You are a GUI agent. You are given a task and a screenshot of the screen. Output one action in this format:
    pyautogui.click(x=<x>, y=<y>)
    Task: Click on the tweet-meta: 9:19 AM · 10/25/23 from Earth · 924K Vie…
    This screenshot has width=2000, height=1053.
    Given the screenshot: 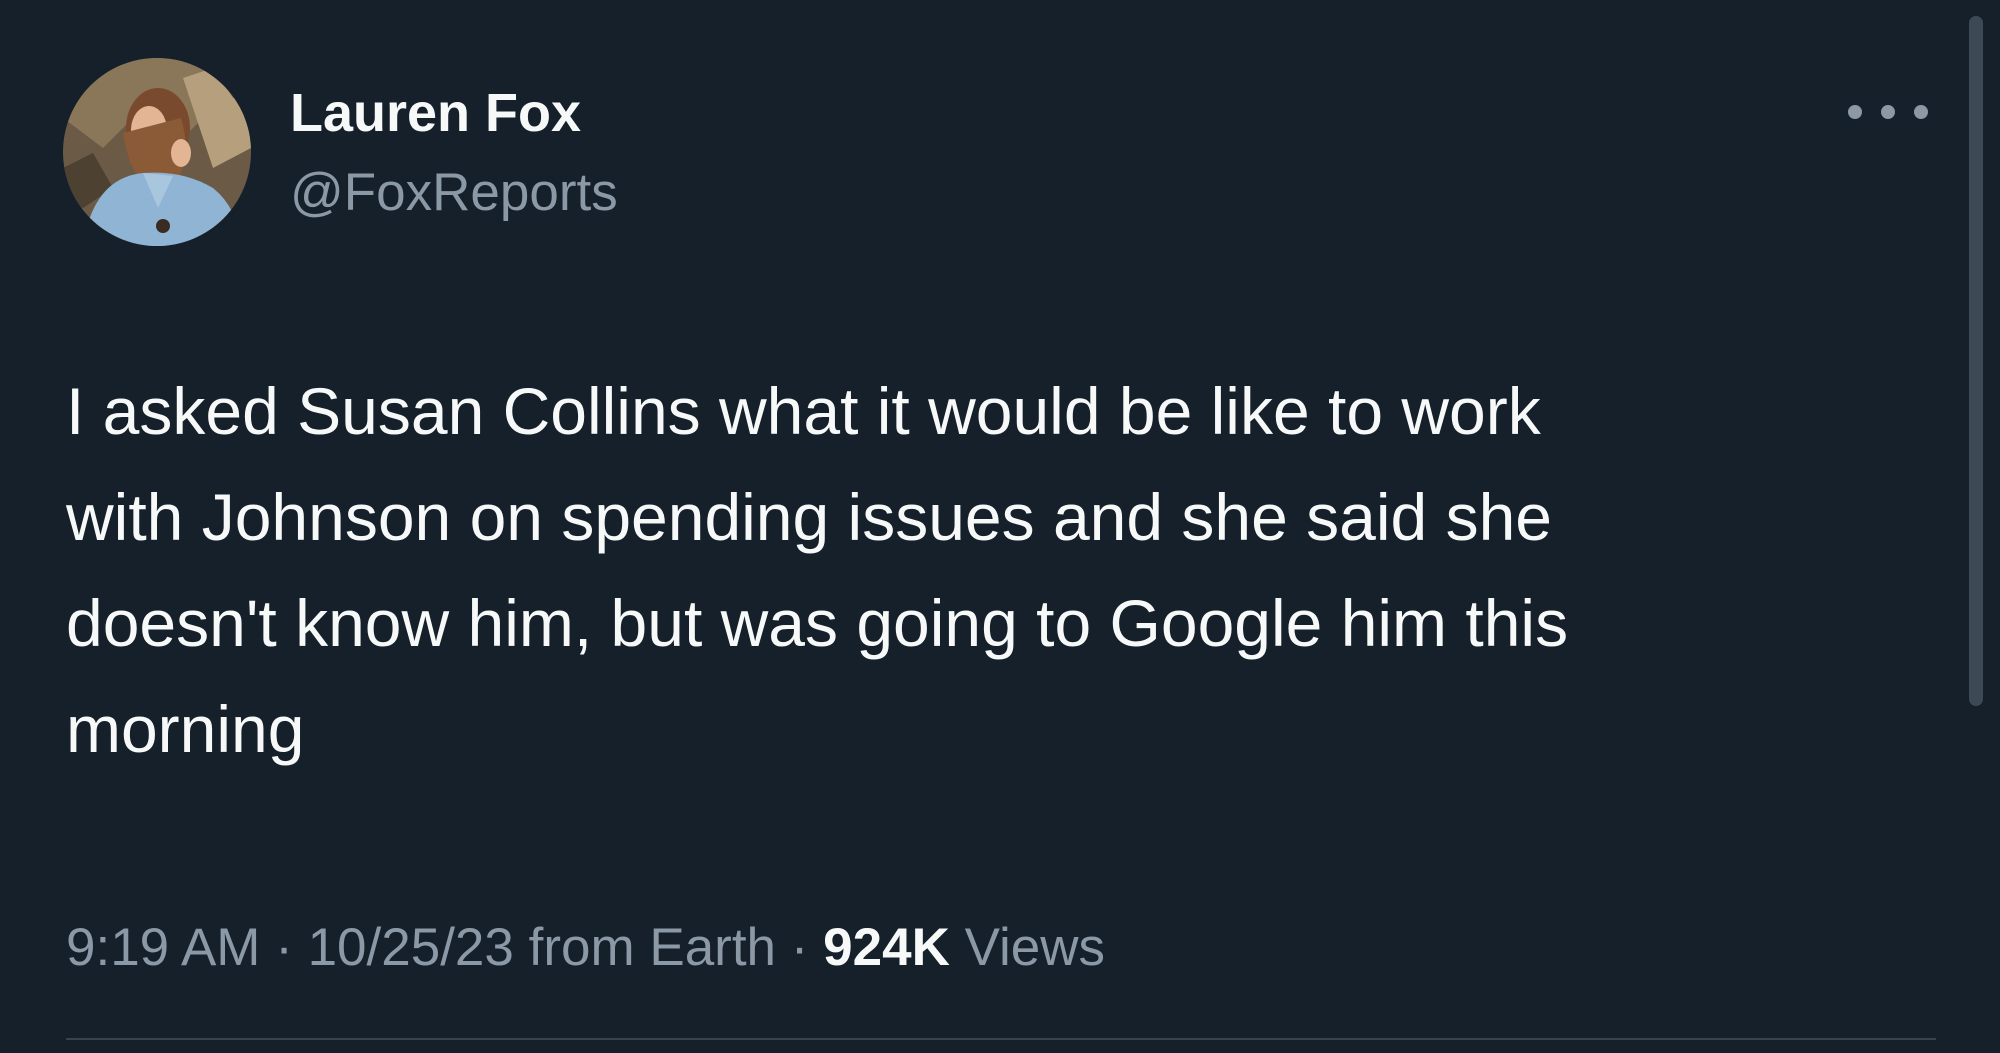 What is the action you would take?
    pyautogui.click(x=585, y=948)
    